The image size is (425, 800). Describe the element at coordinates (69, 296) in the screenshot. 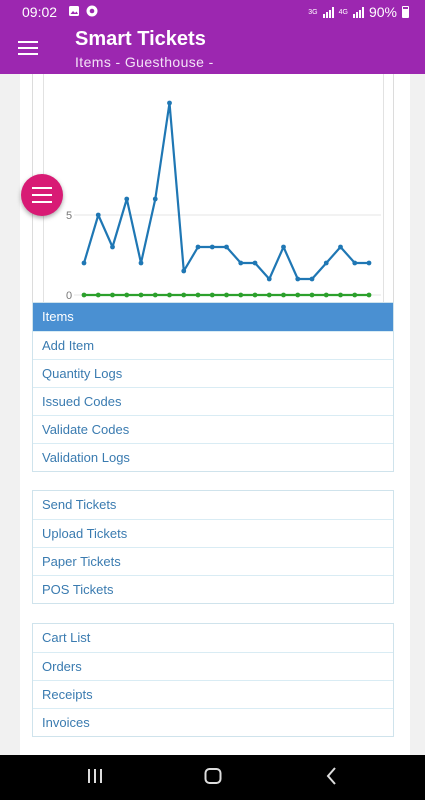

I see `y-tick-label: 0` at that location.